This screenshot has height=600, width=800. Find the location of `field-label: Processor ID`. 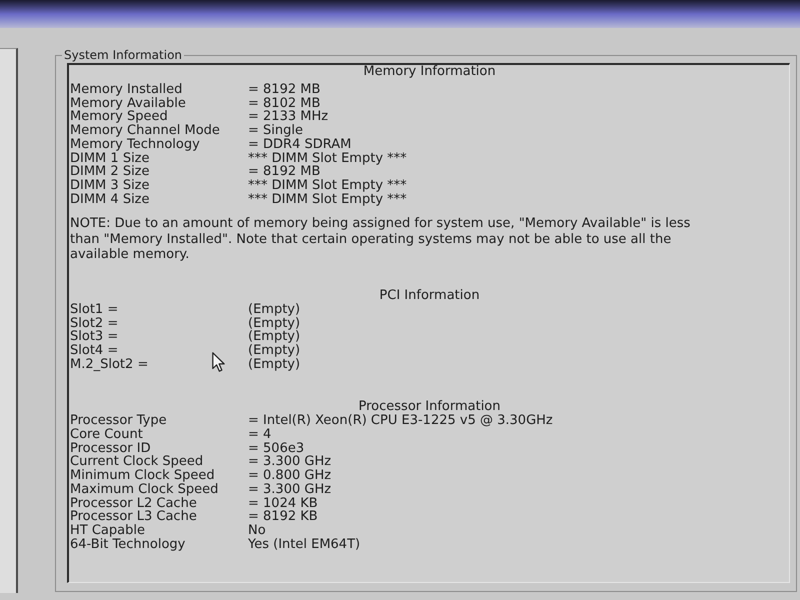

field-label: Processor ID is located at coordinates (110, 449).